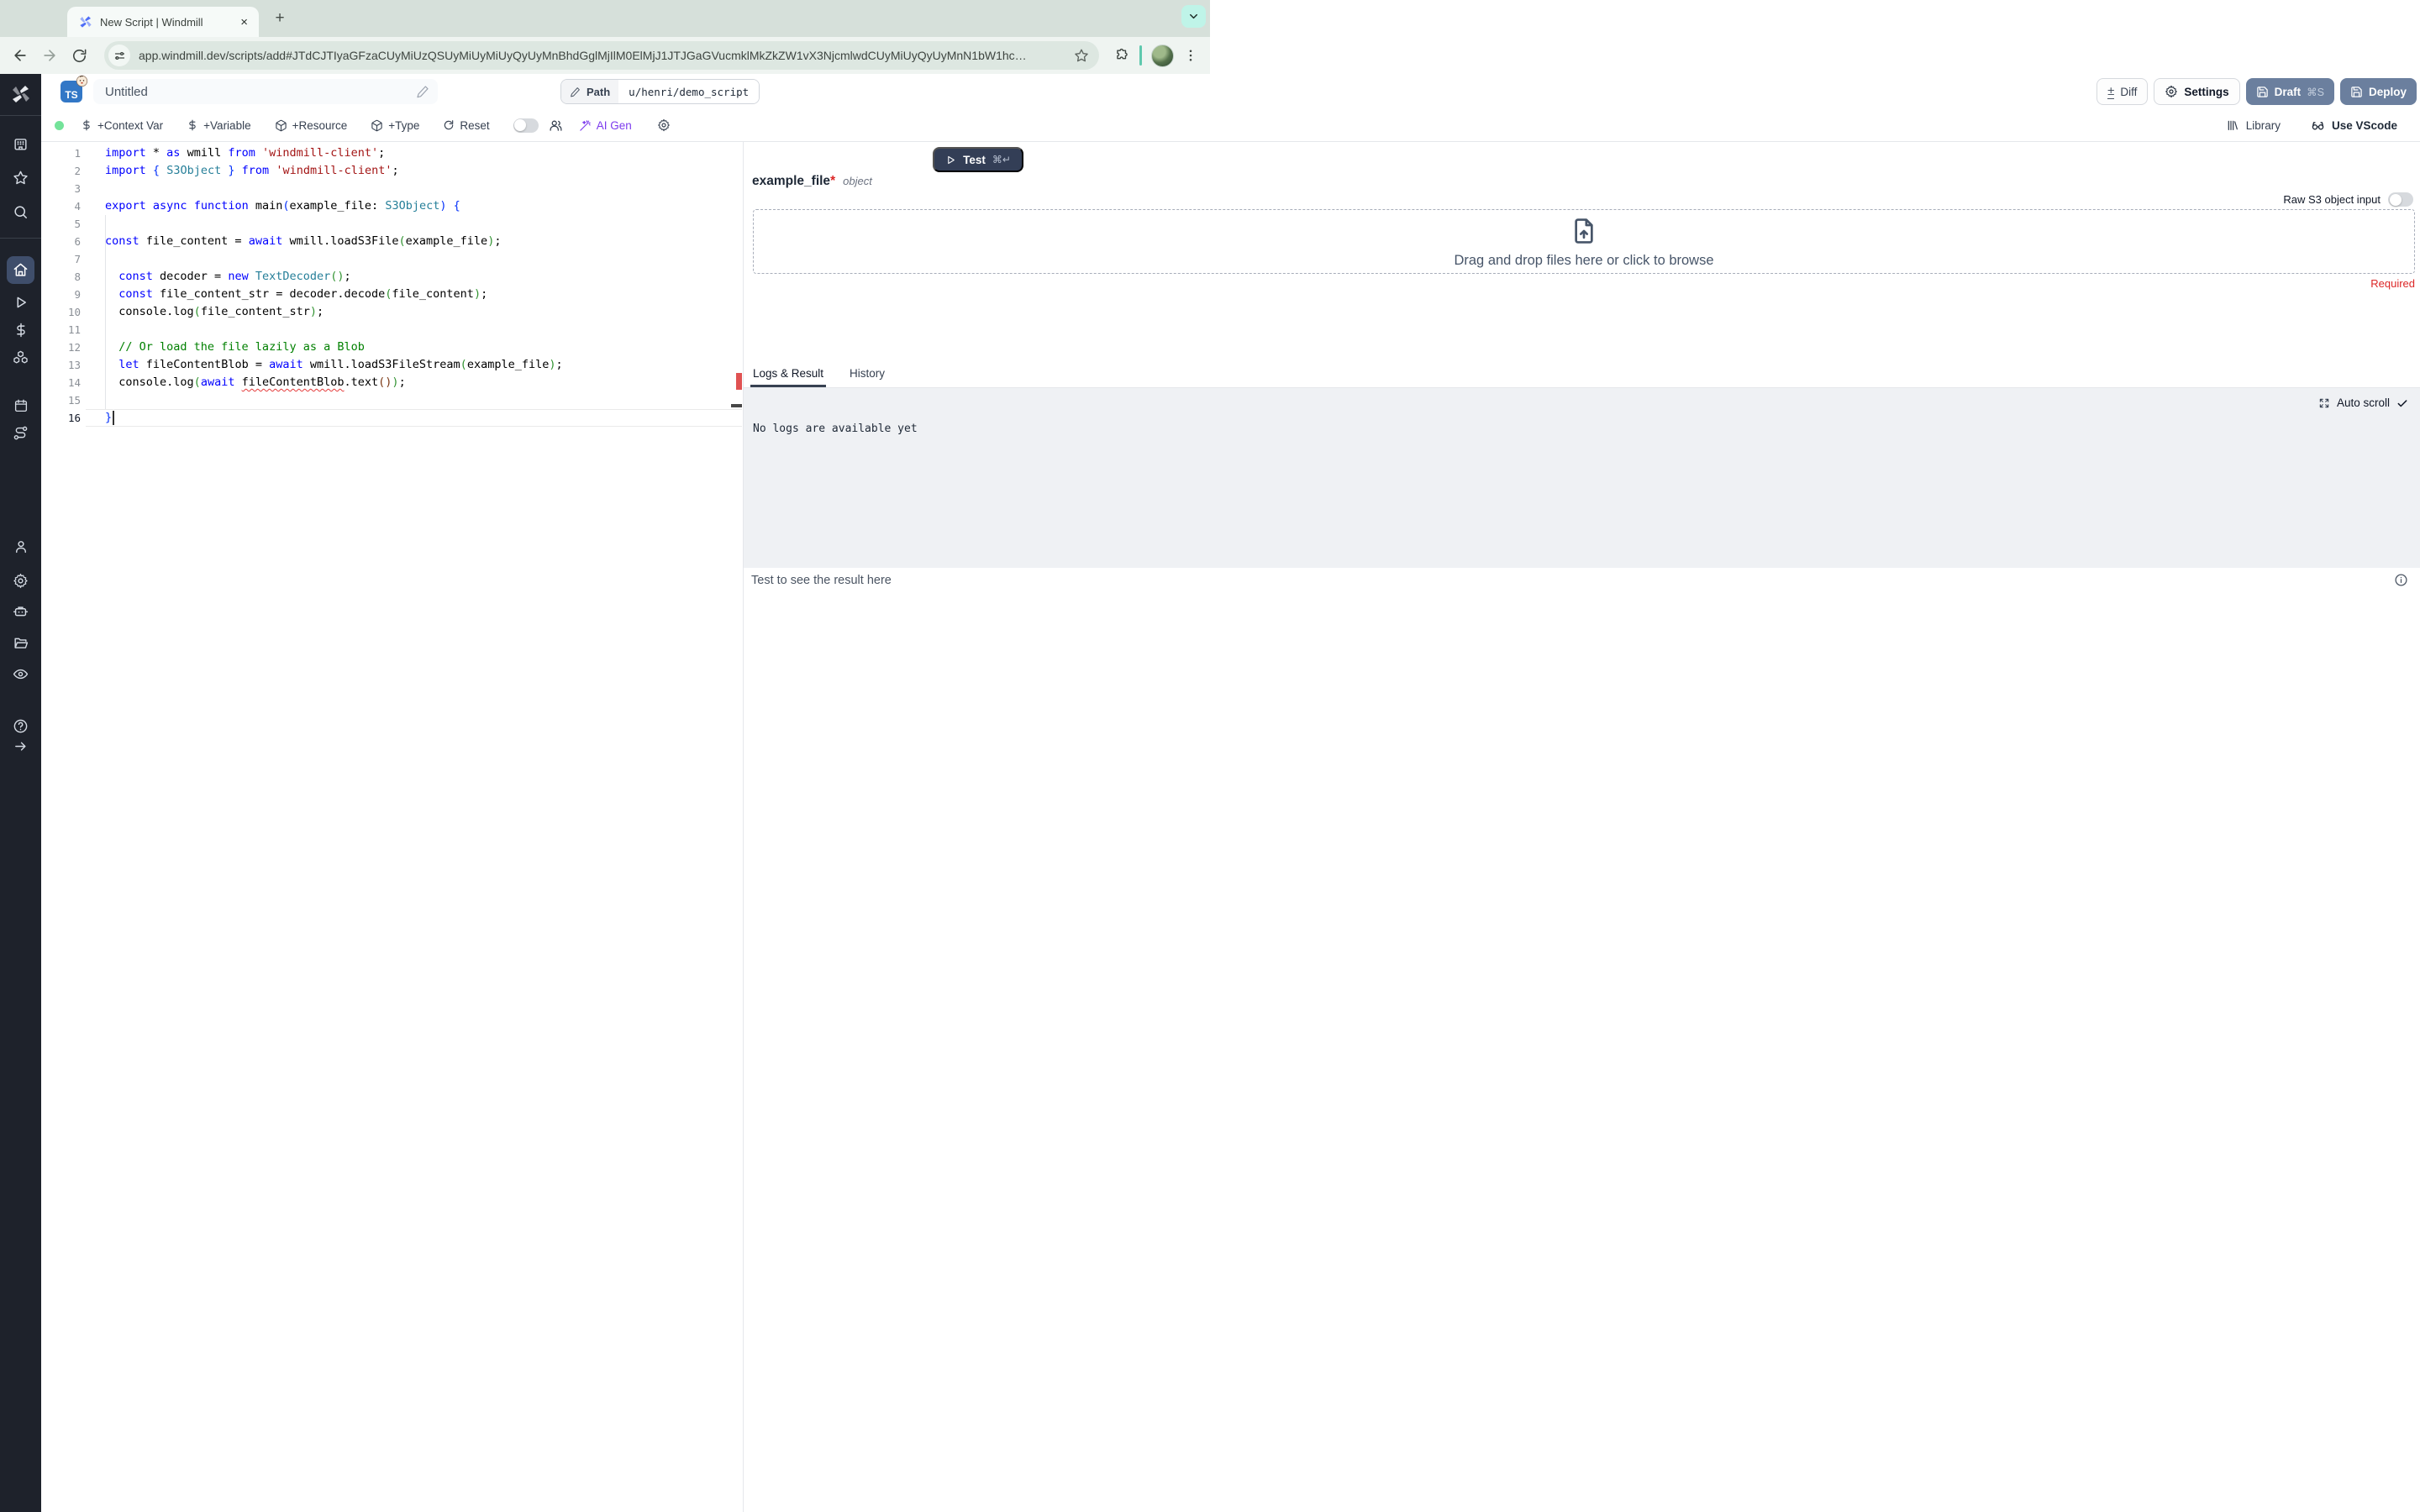  I want to click on browser-menu-icon, so click(1191, 55).